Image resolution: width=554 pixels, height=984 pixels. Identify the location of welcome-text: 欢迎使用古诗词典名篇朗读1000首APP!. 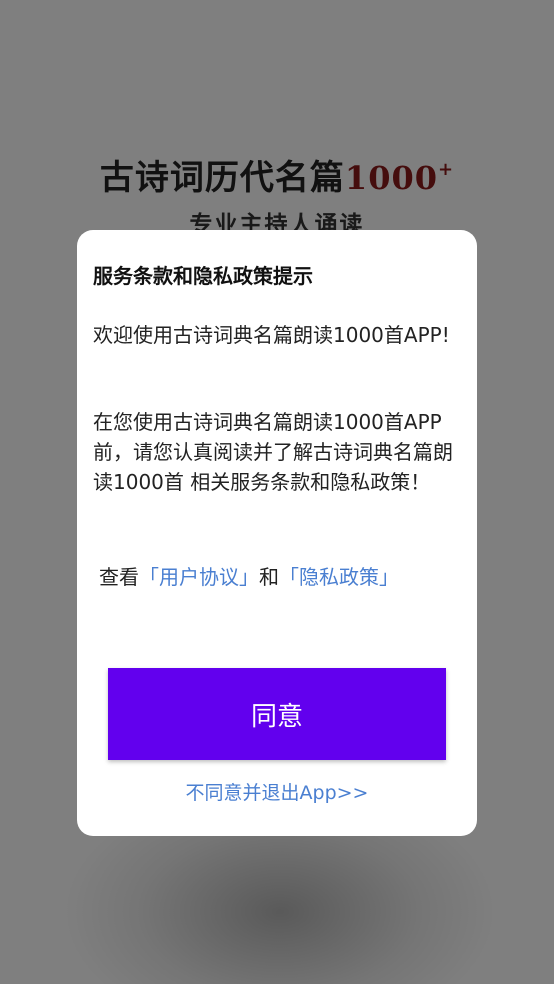
(271, 335).